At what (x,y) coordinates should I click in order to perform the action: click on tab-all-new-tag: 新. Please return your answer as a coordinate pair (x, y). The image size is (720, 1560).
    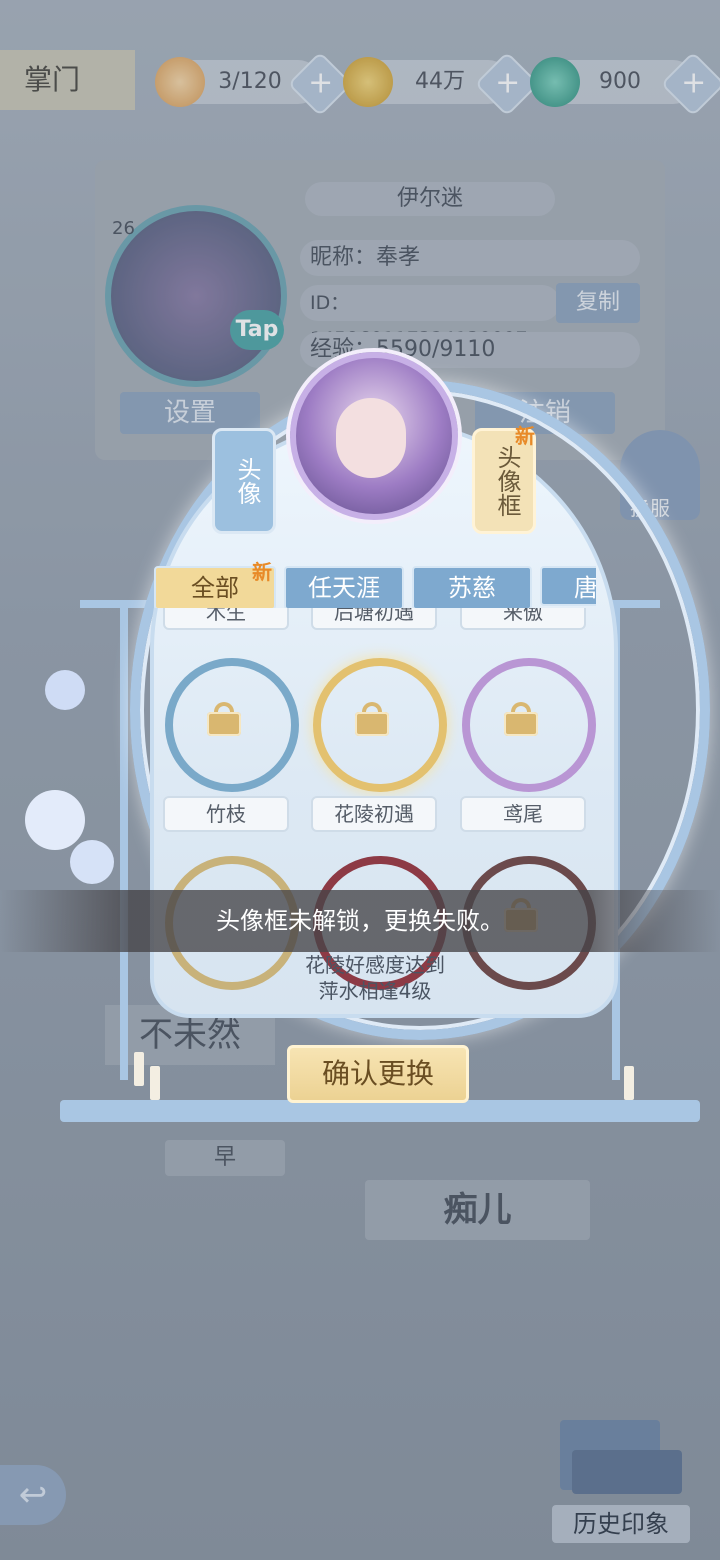
    Looking at the image, I should click on (262, 572).